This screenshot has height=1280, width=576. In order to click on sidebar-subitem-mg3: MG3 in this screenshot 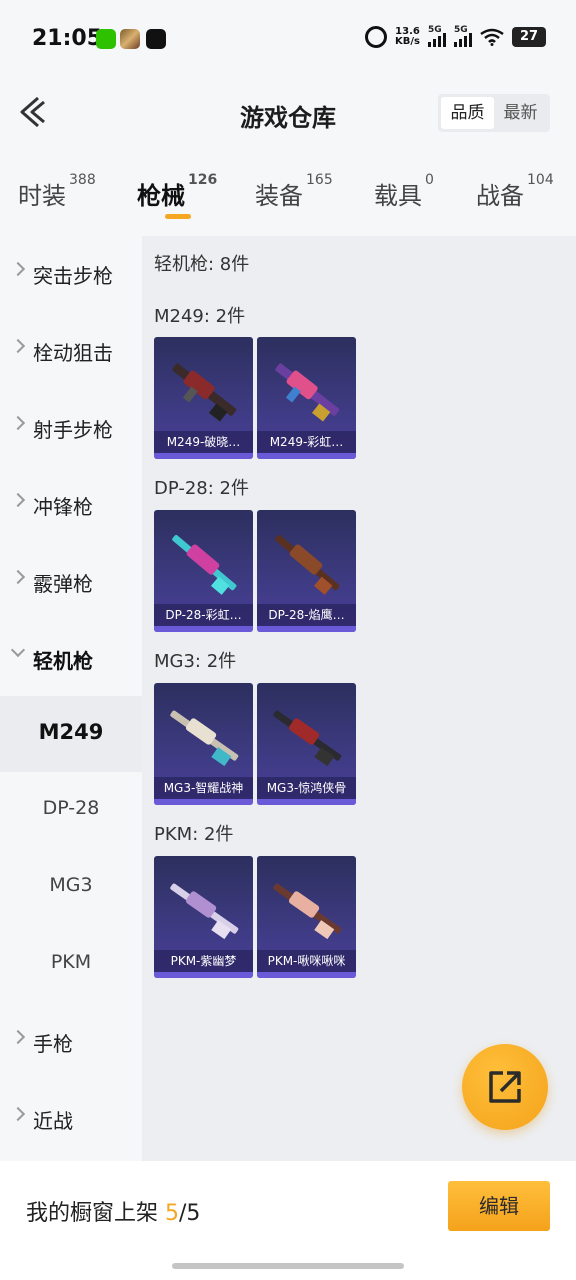, I will do `click(71, 888)`.